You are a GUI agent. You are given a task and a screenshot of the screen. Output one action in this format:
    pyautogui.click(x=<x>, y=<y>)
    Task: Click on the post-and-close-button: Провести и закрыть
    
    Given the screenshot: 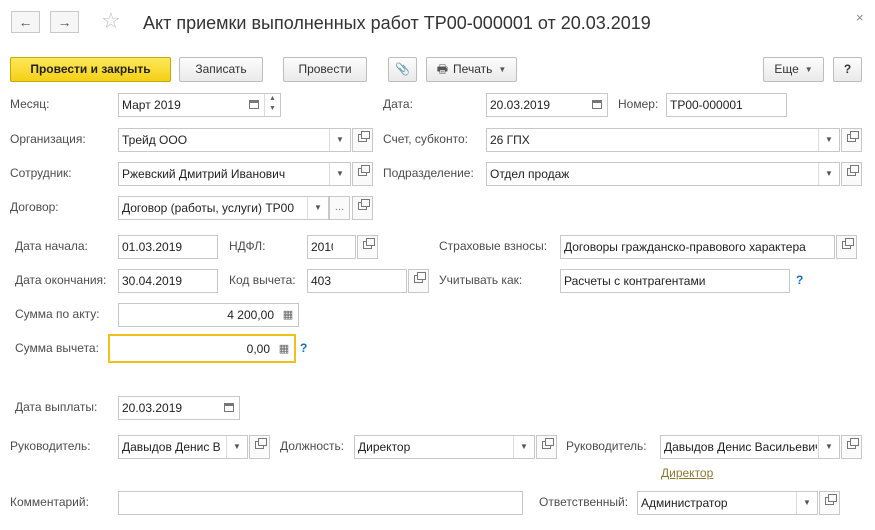 What is the action you would take?
    pyautogui.click(x=90, y=69)
    